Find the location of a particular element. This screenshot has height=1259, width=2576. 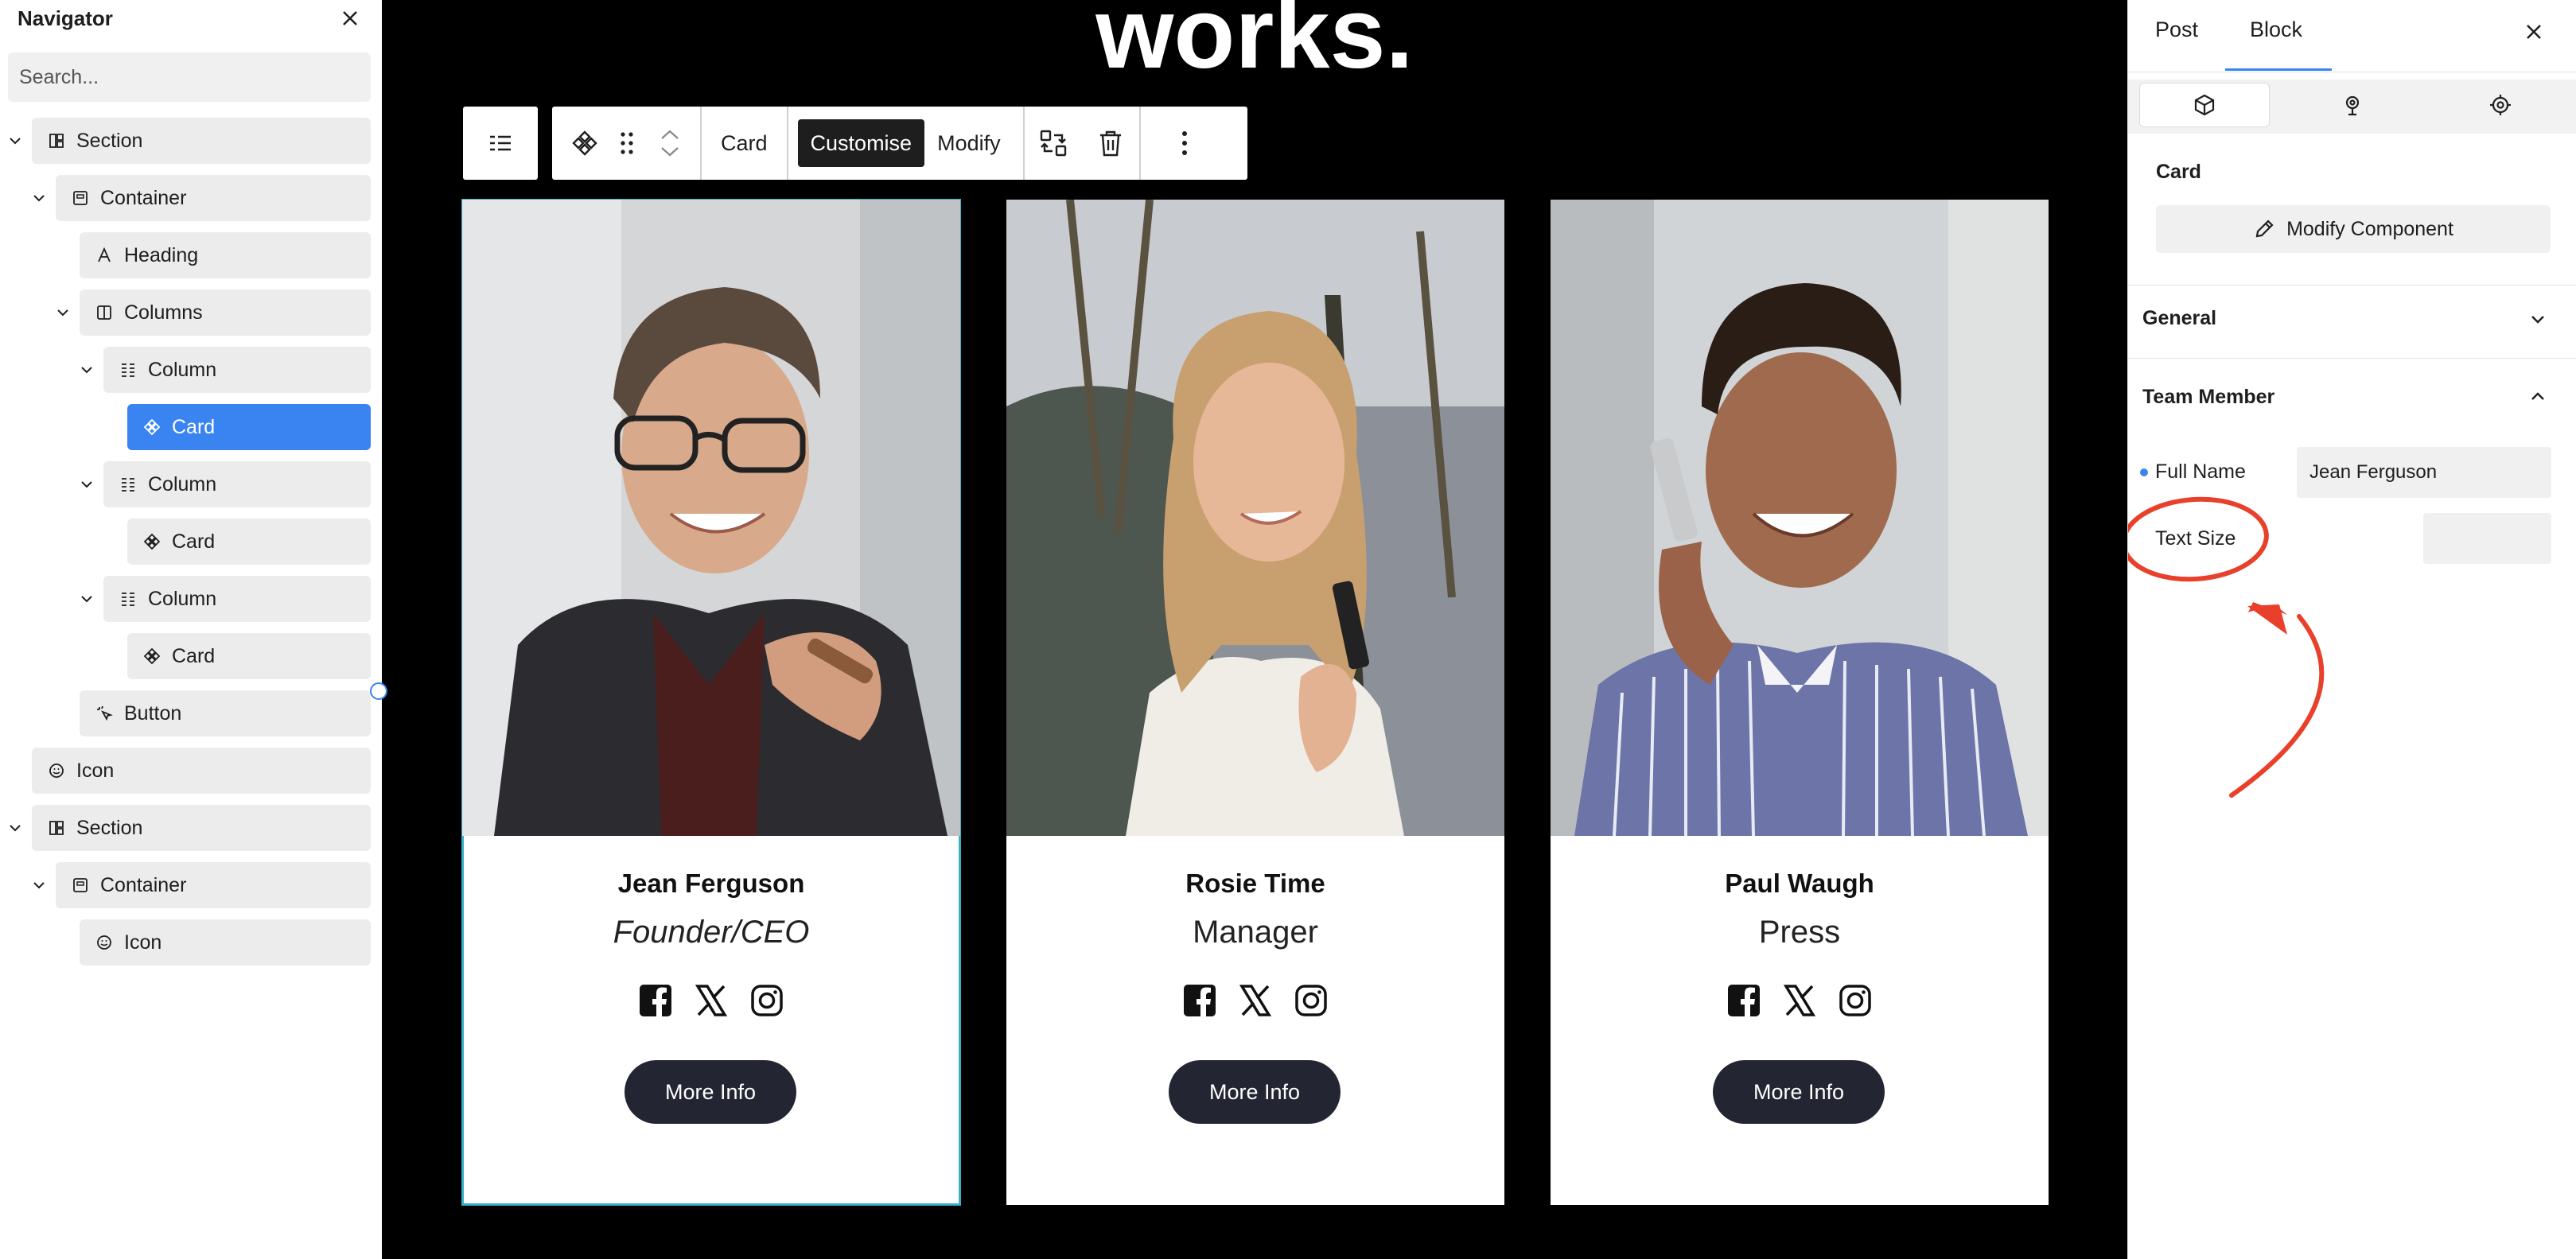

trash-icon is located at coordinates (1110, 143).